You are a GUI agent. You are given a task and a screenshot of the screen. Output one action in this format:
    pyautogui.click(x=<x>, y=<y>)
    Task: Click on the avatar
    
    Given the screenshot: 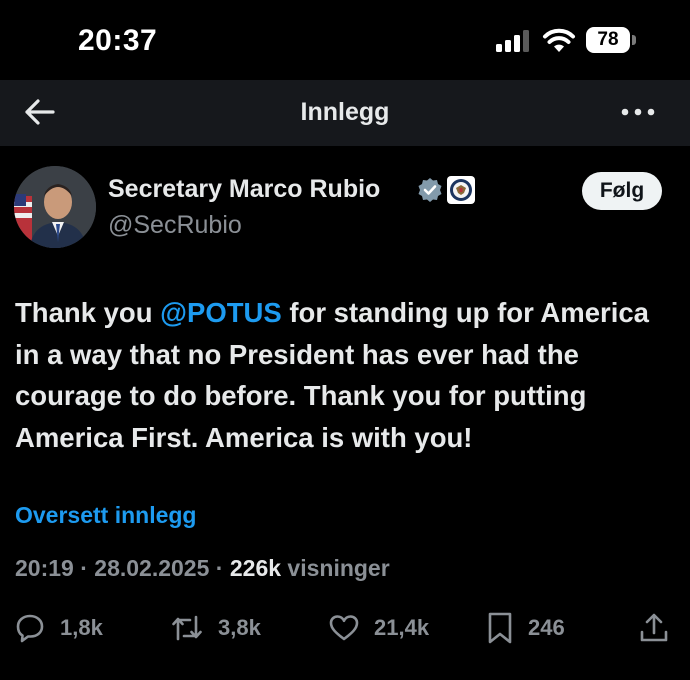 What is the action you would take?
    pyautogui.click(x=55, y=207)
    